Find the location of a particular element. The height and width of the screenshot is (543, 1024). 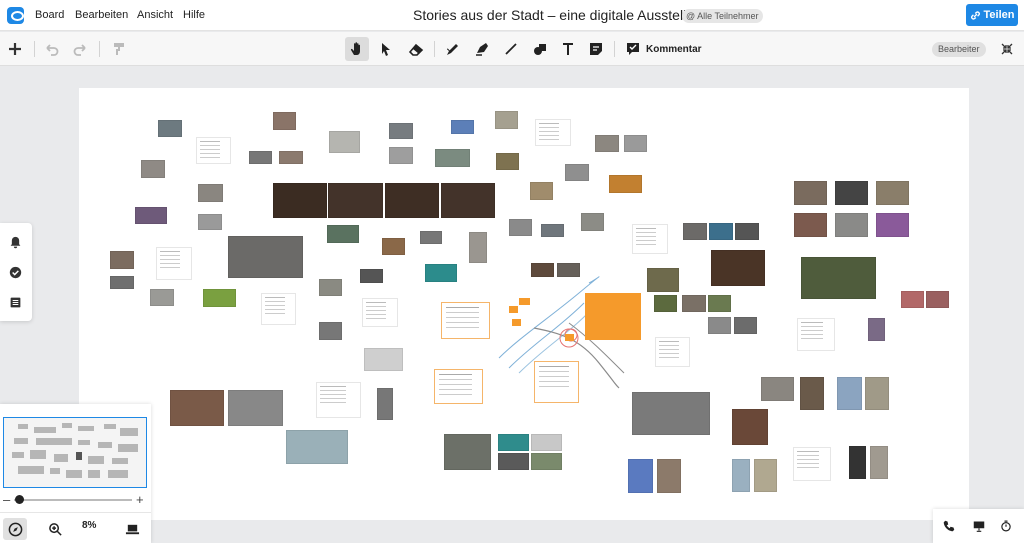

menu-board: Board is located at coordinates (49, 15).